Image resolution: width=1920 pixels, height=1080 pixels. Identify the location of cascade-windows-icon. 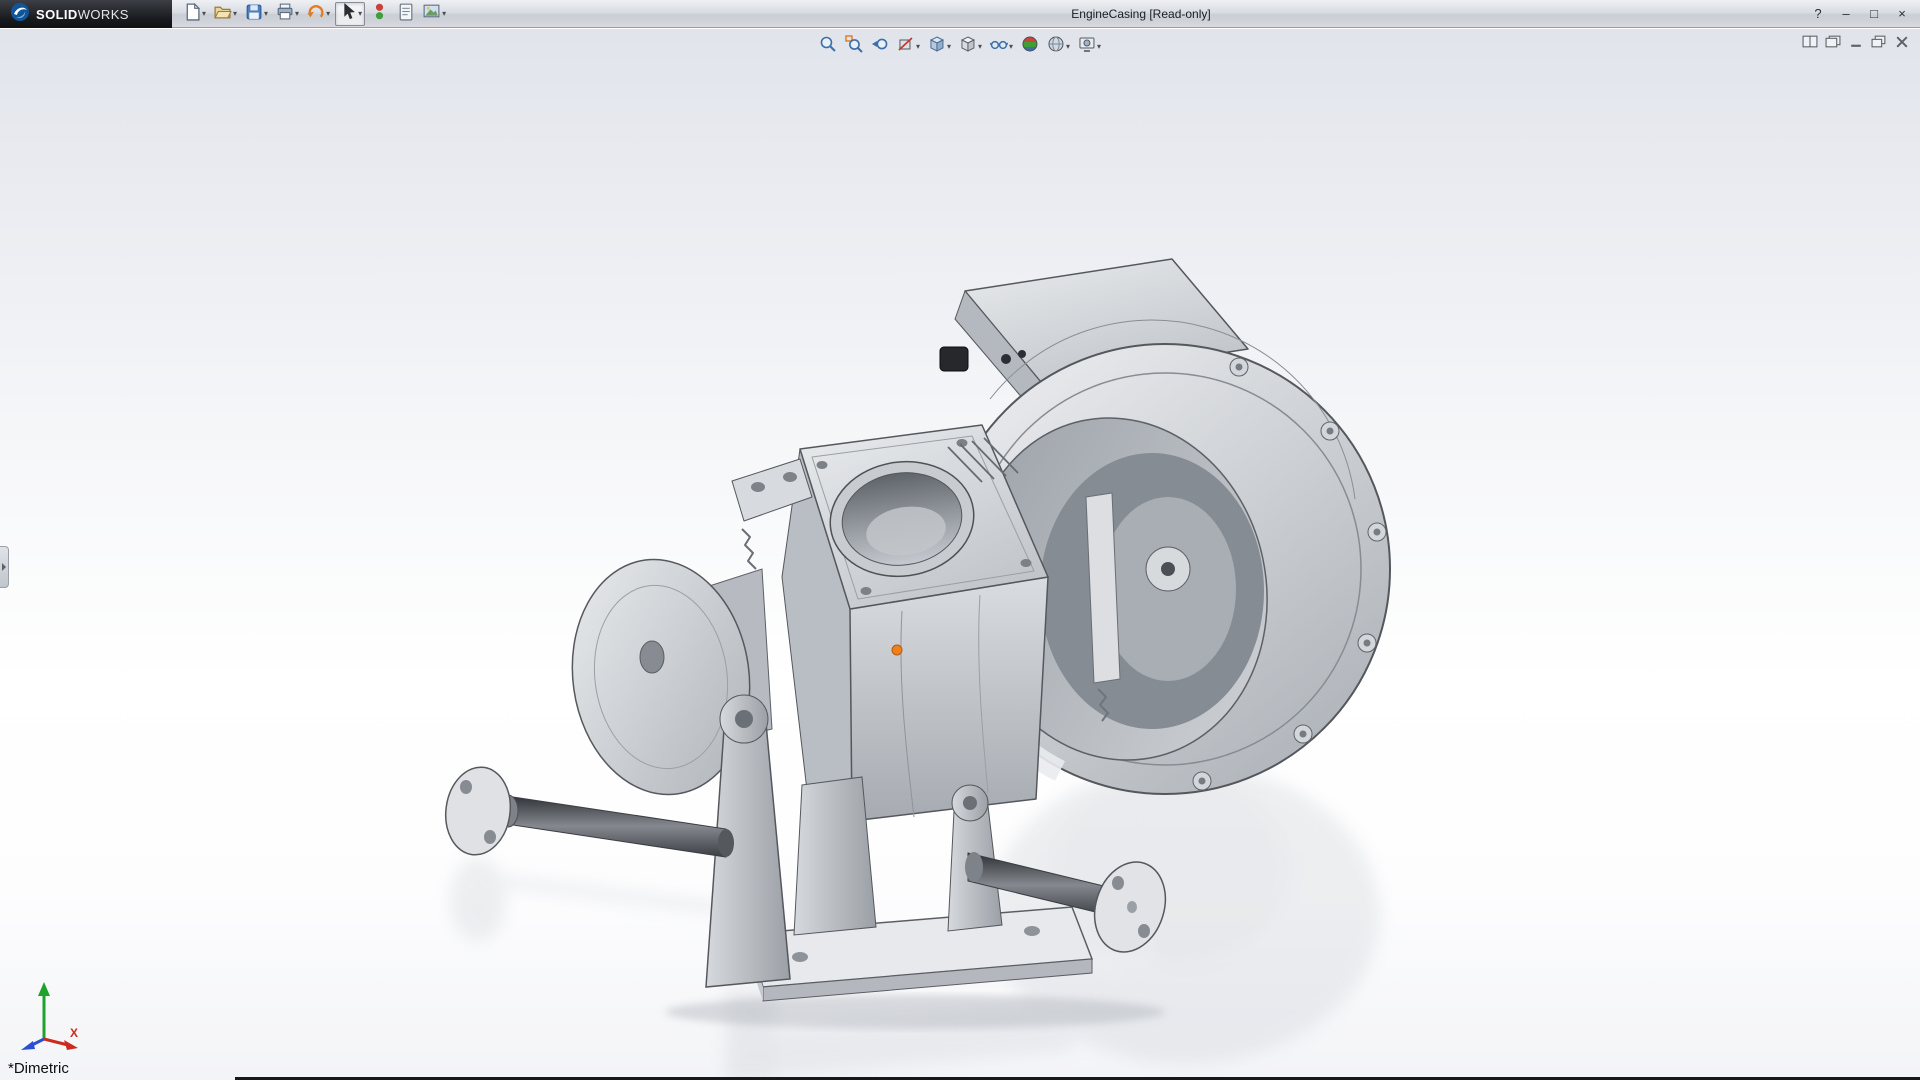
(1833, 44).